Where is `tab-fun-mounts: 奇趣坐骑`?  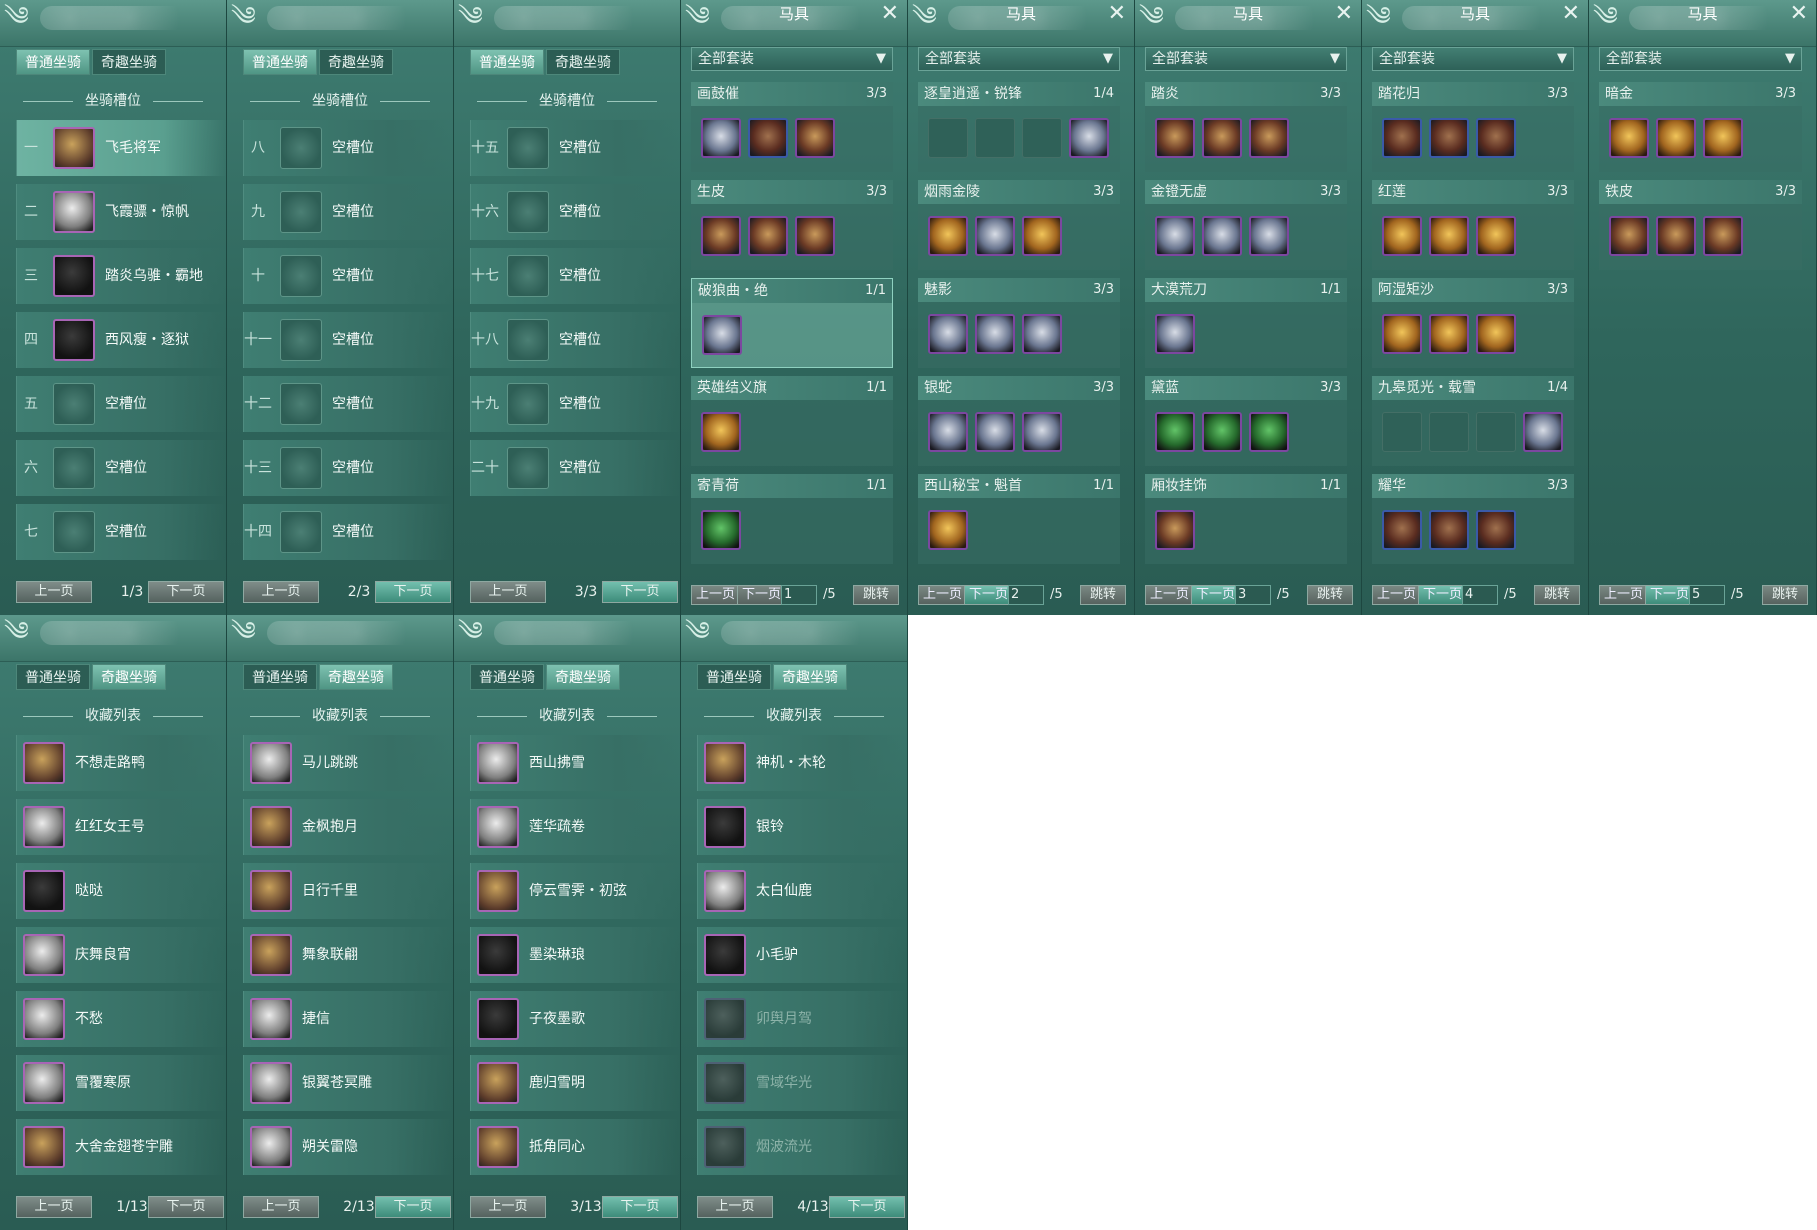
tab-fun-mounts: 奇趣坐骑 is located at coordinates (129, 677).